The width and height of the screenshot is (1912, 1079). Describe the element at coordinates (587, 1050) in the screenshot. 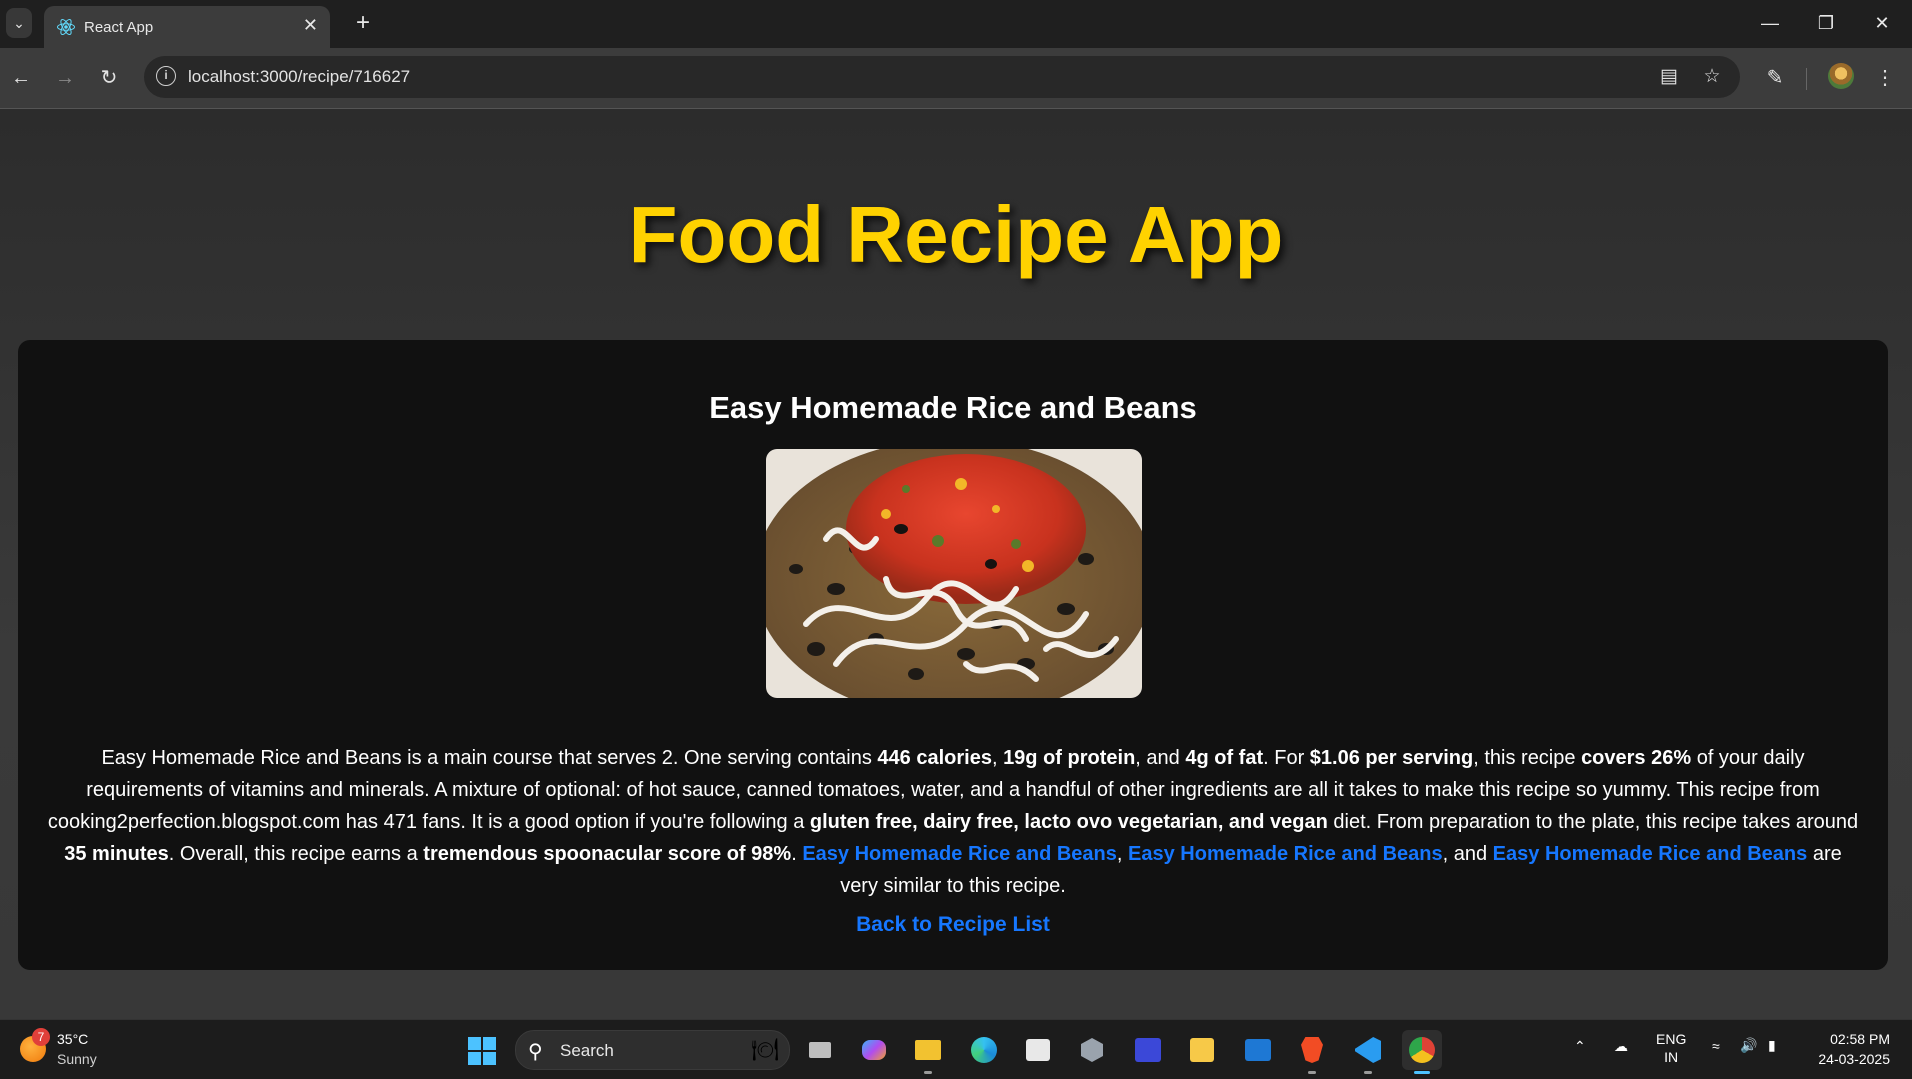

I see `search-label: Search` at that location.